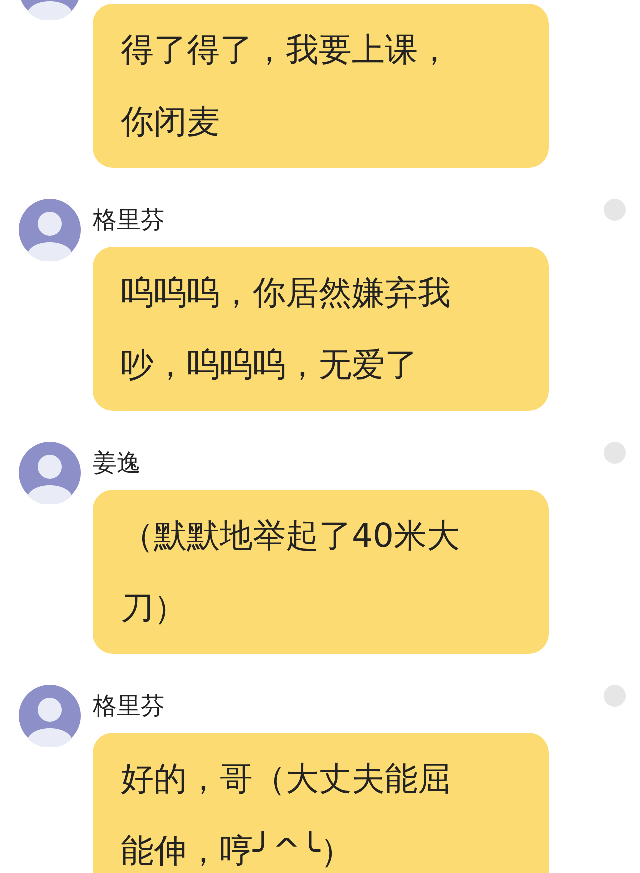 The image size is (640, 873). I want to click on message-bubble: 得了得了，我要上课， 你闭麦, so click(321, 86).